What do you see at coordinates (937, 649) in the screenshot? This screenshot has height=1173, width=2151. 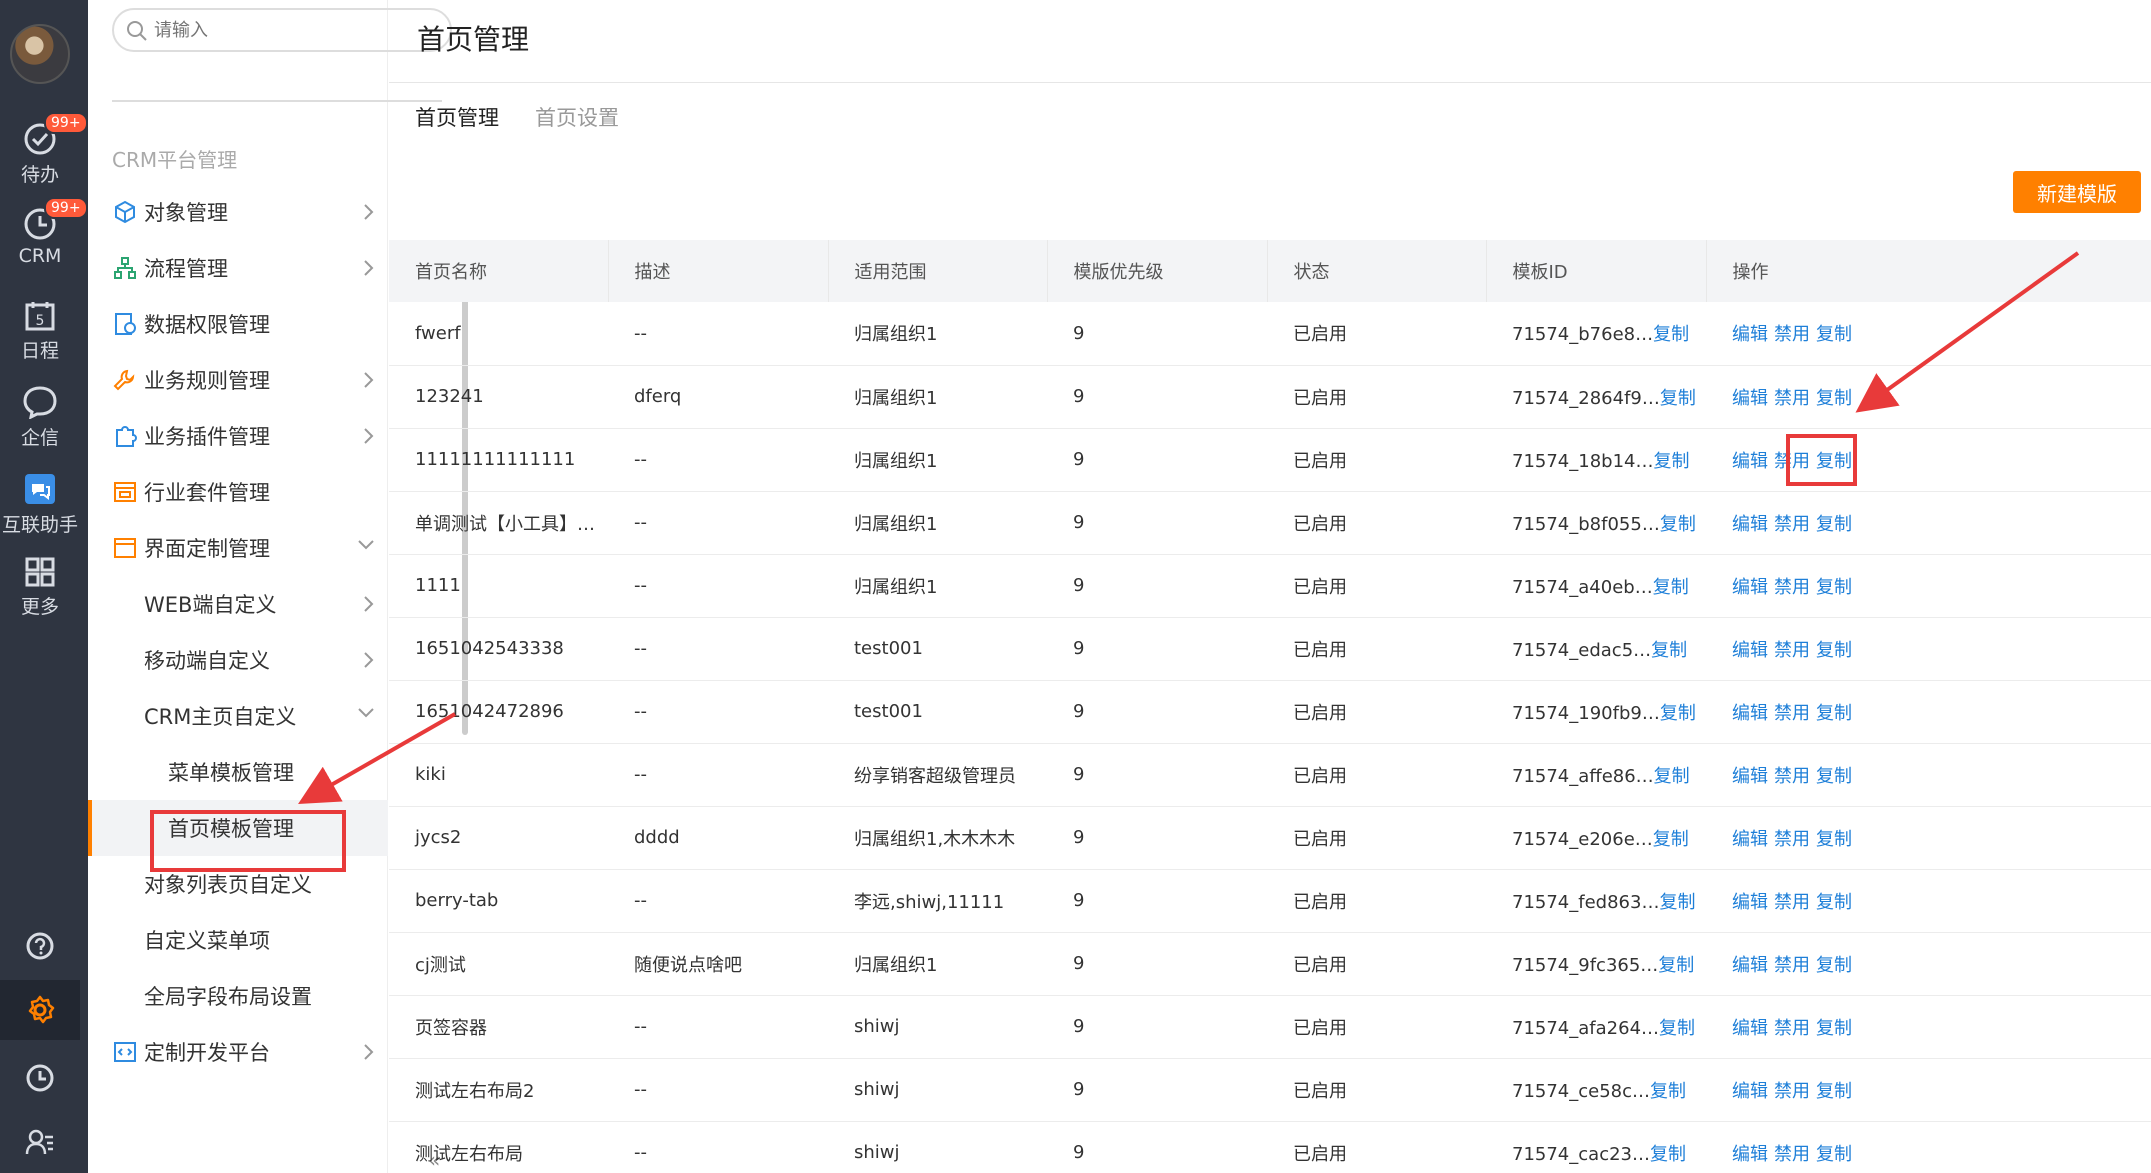 I see `cell-scope: test001` at bounding box center [937, 649].